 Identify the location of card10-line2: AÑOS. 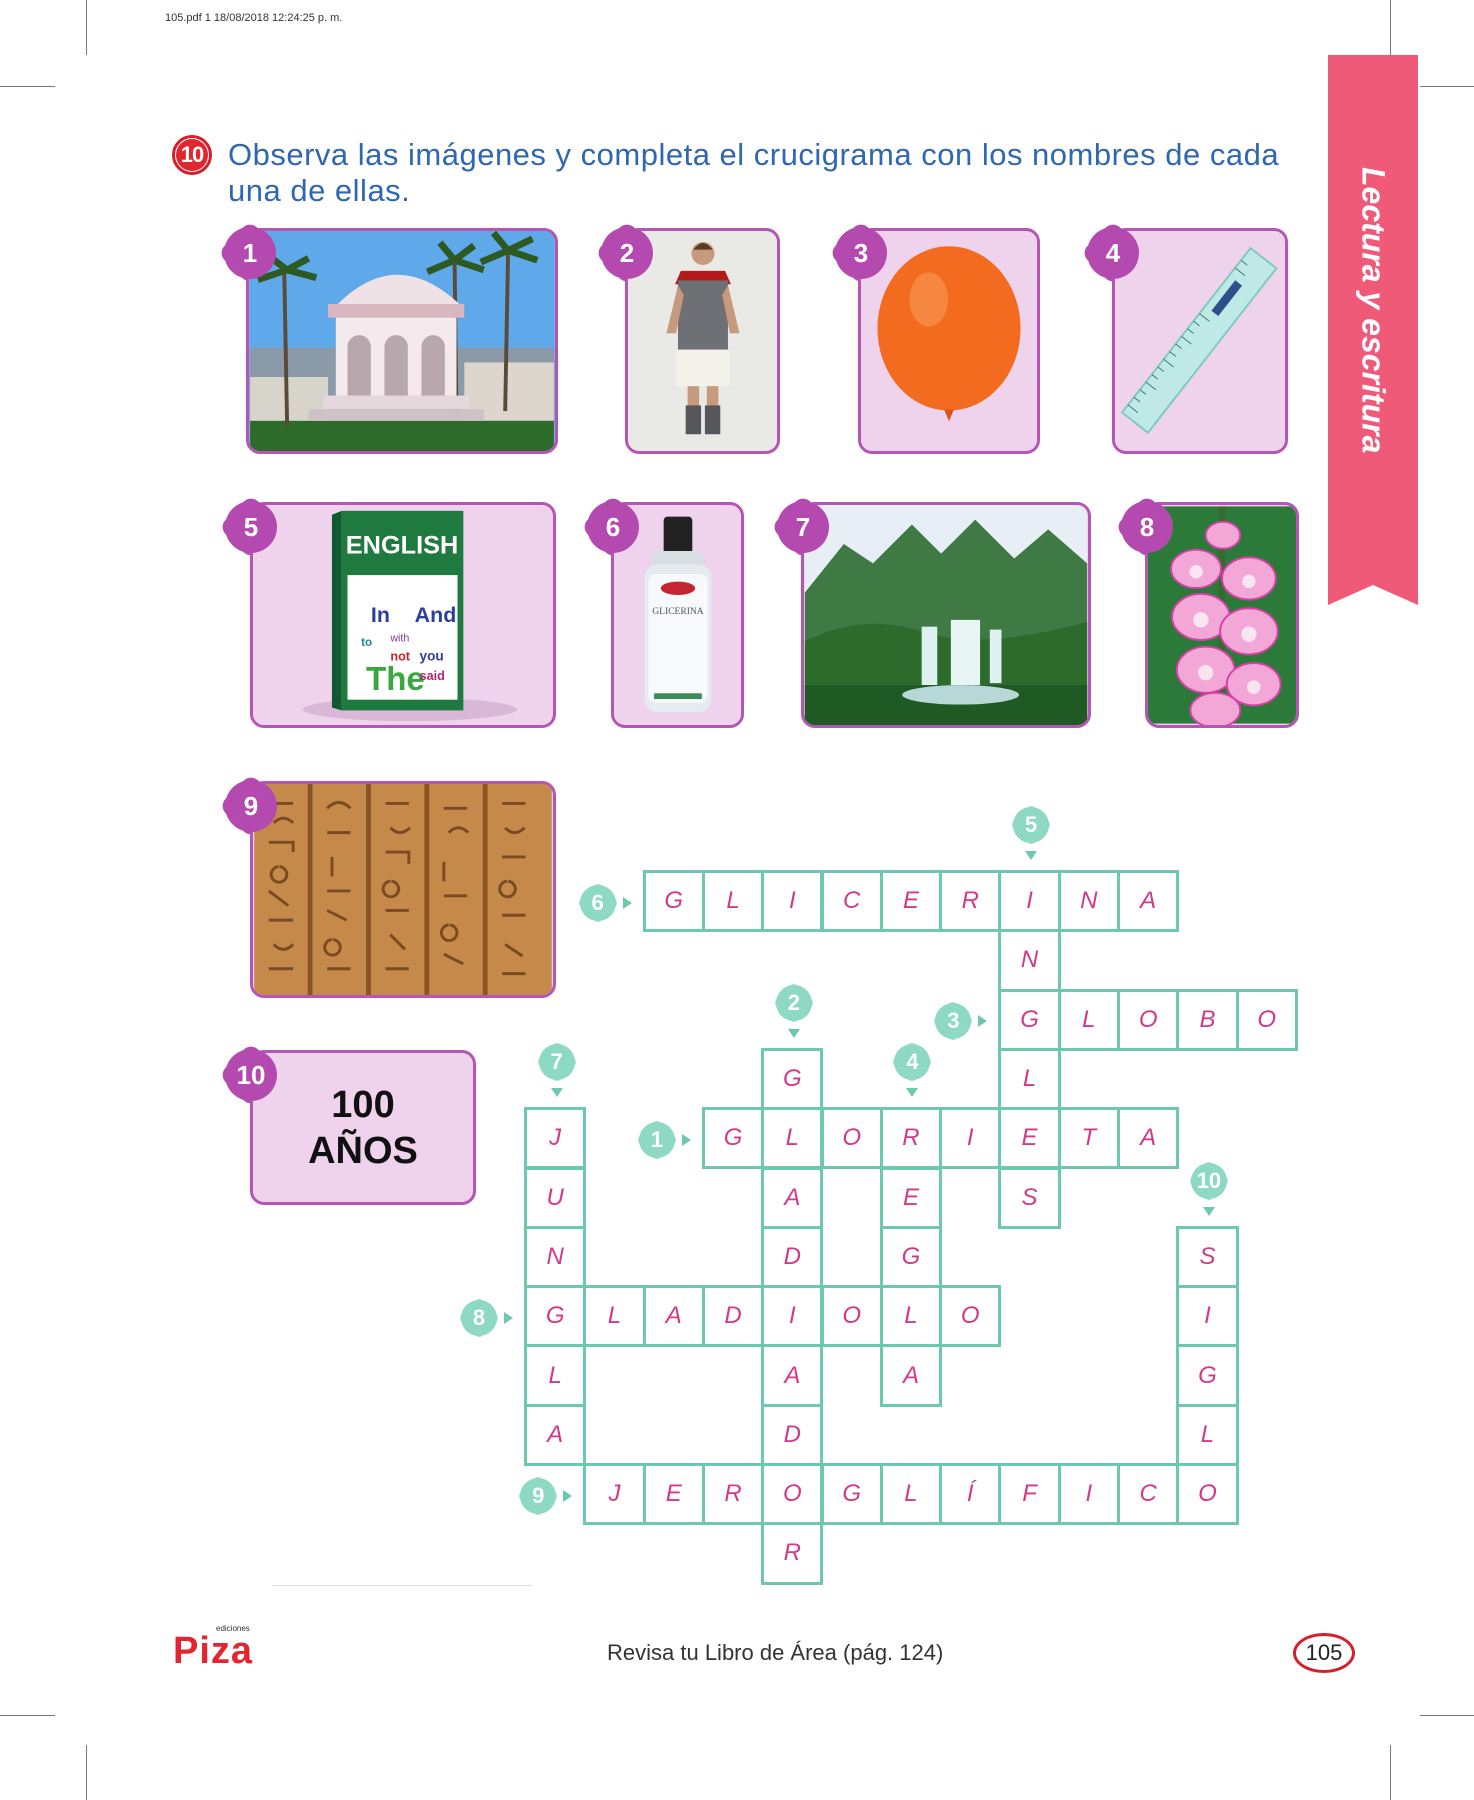
(363, 1150).